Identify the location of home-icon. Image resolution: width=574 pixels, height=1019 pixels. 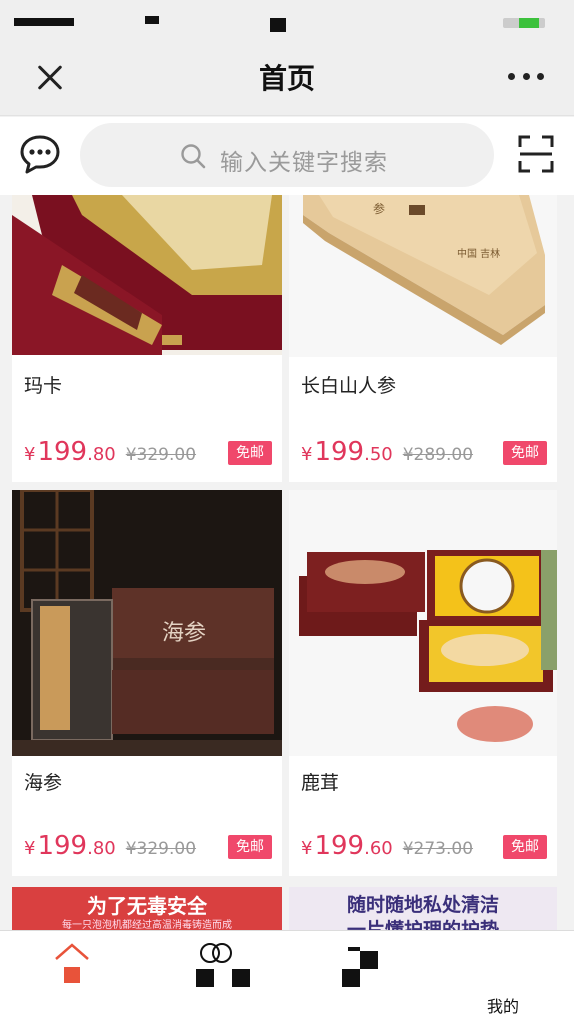
(72, 963).